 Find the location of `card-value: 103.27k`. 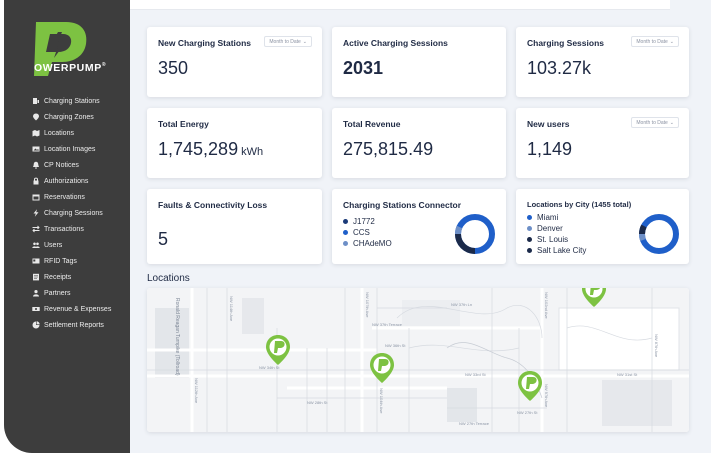

card-value: 103.27k is located at coordinates (559, 68).